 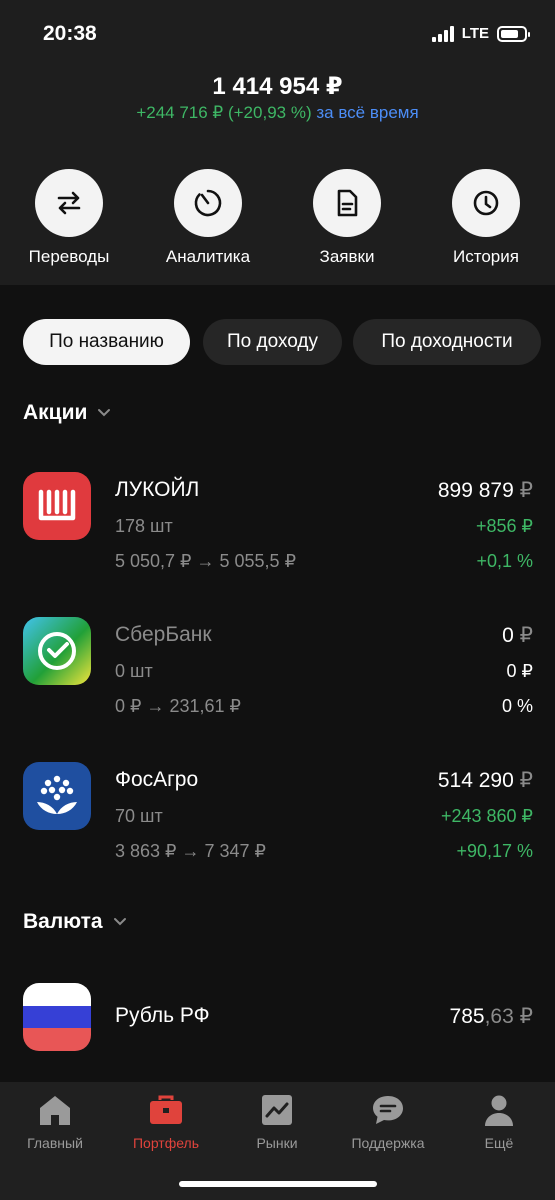 I want to click on portfolio-total: 1 414 954 ₽, so click(x=277, y=86).